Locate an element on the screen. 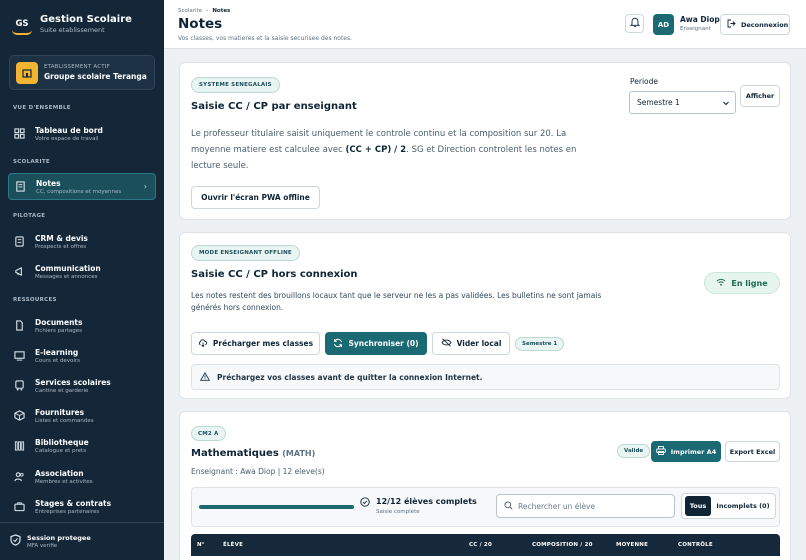 The image size is (806, 560). sidebar-item-crm: CRM & devis Prospects et offres is located at coordinates (82, 241).